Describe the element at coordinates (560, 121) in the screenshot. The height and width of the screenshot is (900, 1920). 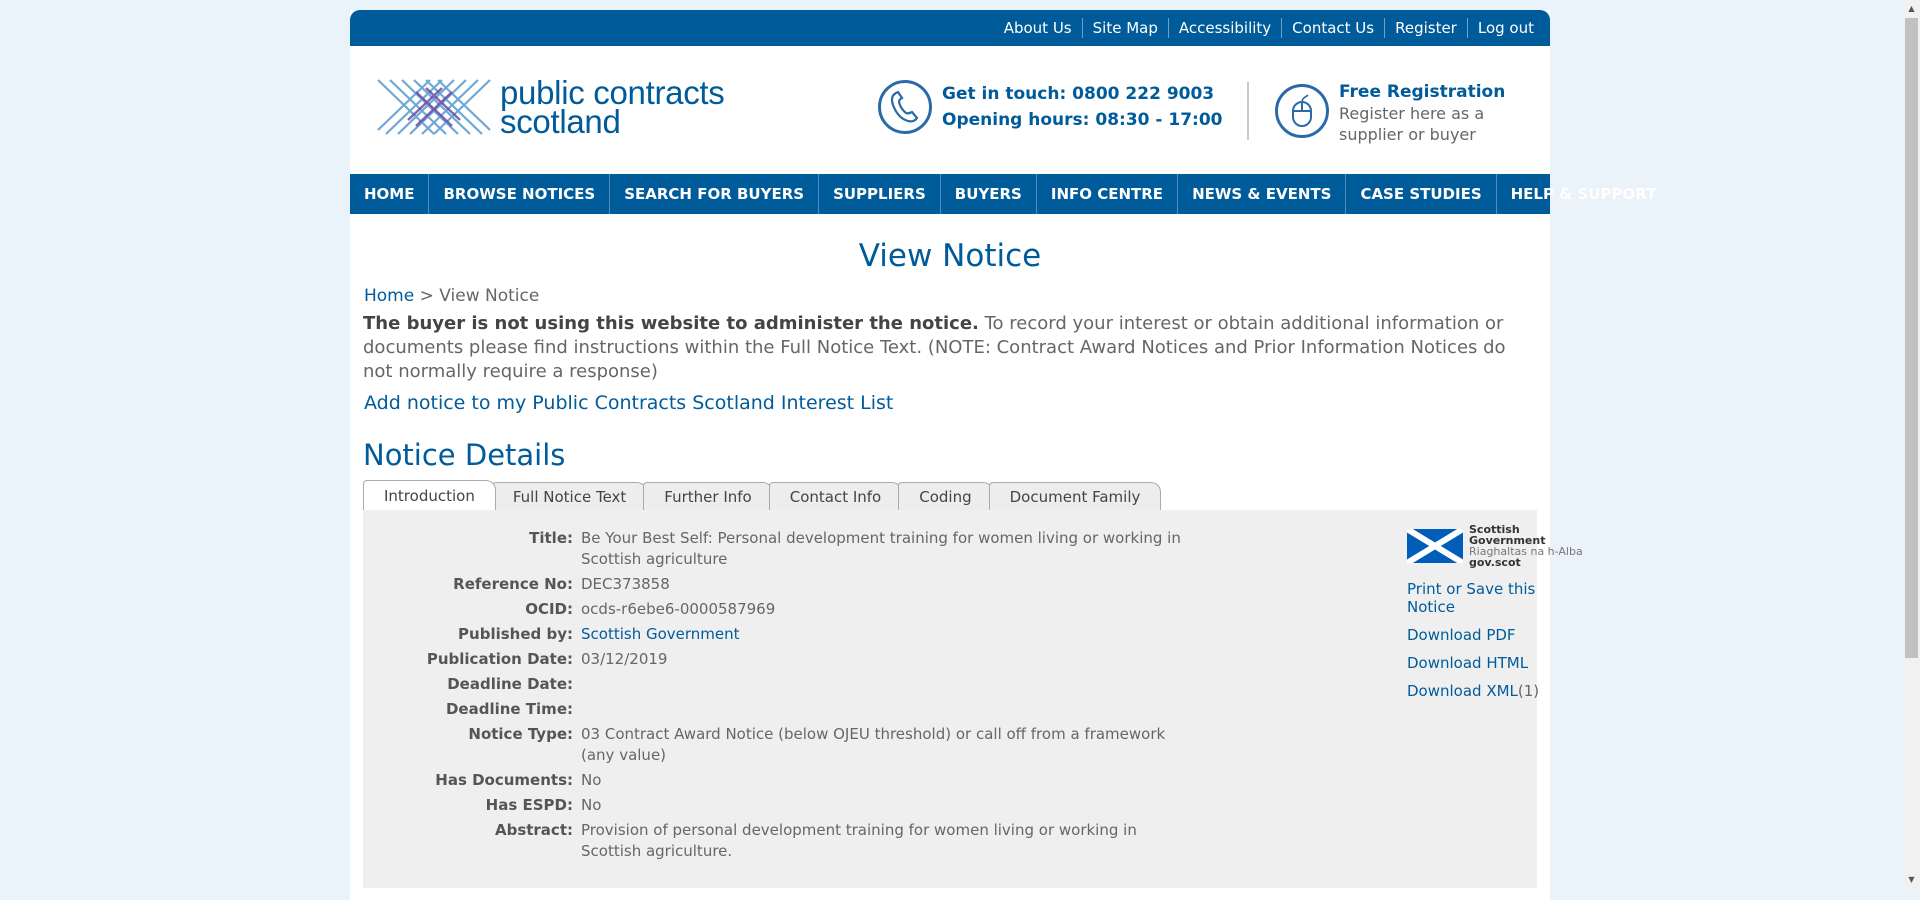
I see `logo-line-2: scotland` at that location.